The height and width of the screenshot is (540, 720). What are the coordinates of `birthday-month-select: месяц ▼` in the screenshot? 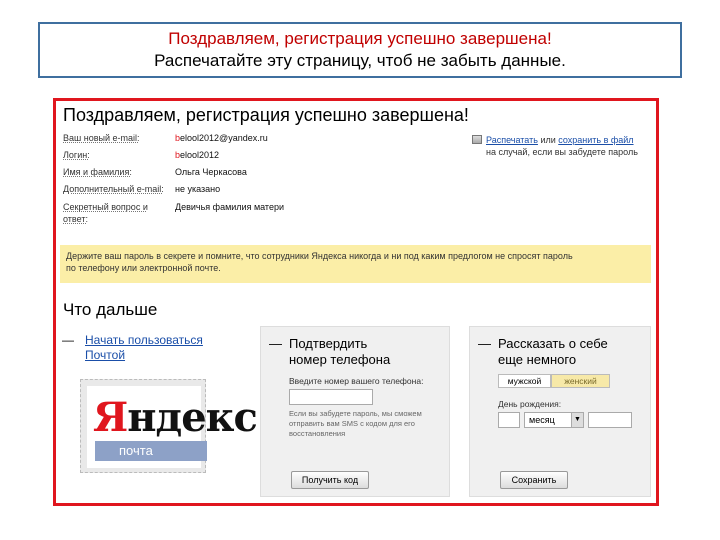 It's located at (554, 420).